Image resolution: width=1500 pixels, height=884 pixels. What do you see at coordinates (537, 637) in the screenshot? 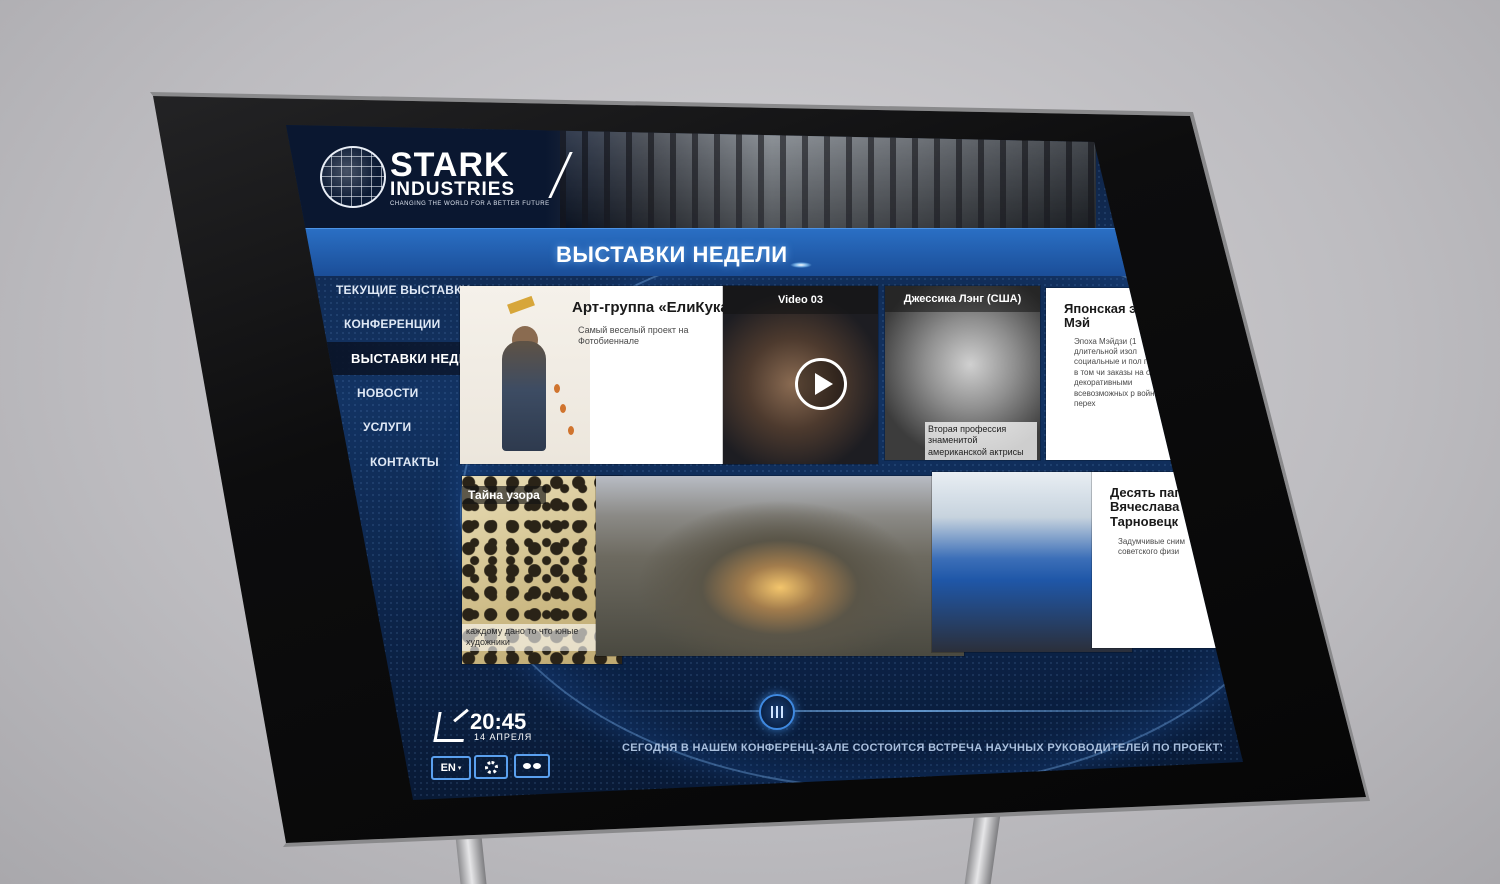
I see `pattern-caption: каждому дано то что юные художники` at bounding box center [537, 637].